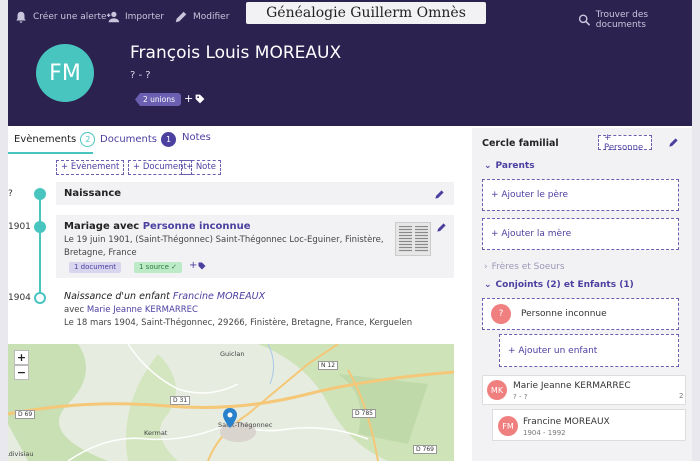 The height and width of the screenshot is (461, 700). I want to click on add-father-button: + Ajouter le père, so click(580, 195).